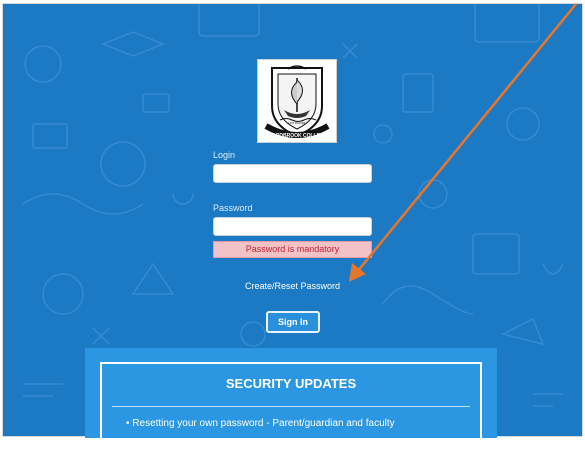  I want to click on college-crest-icon: WOODBROOK COLLEGE LUX DOCET, so click(297, 102).